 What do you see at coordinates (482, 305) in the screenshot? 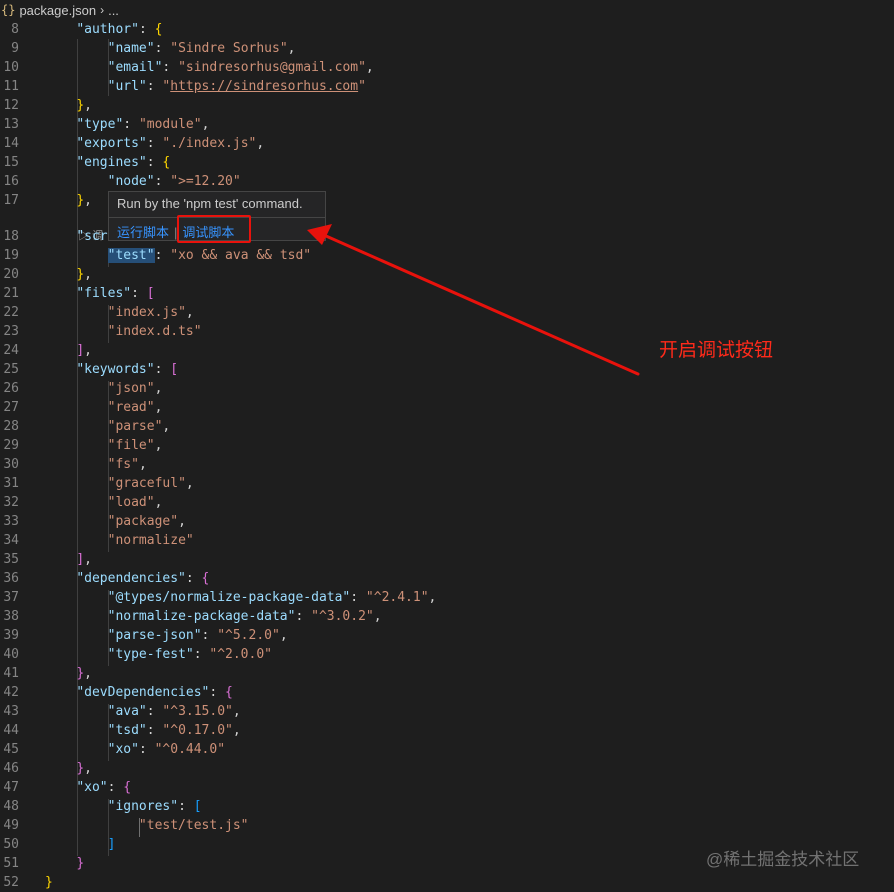
I see `arrow-shaft` at bounding box center [482, 305].